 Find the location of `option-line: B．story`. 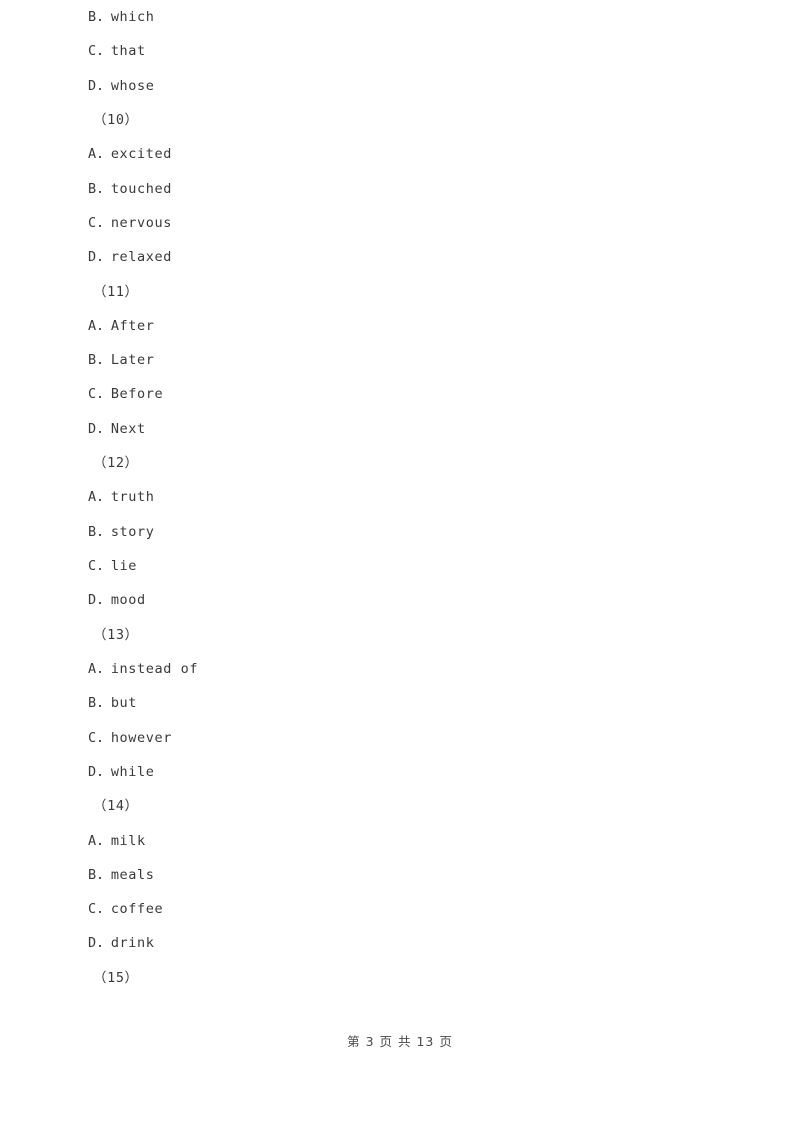

option-line: B．story is located at coordinates (121, 531).